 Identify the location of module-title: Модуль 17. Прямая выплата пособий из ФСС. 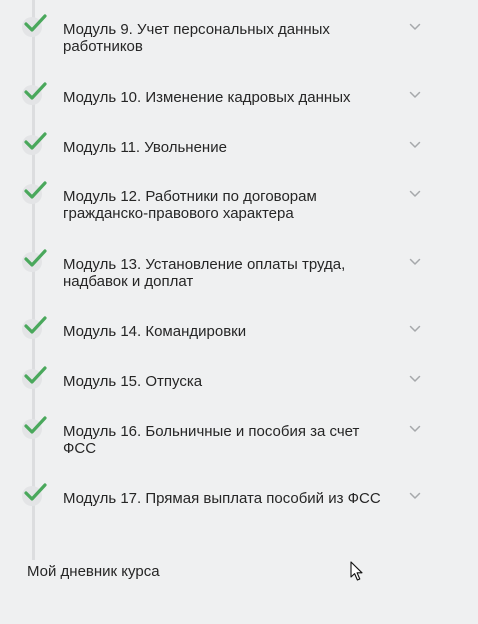
(228, 498).